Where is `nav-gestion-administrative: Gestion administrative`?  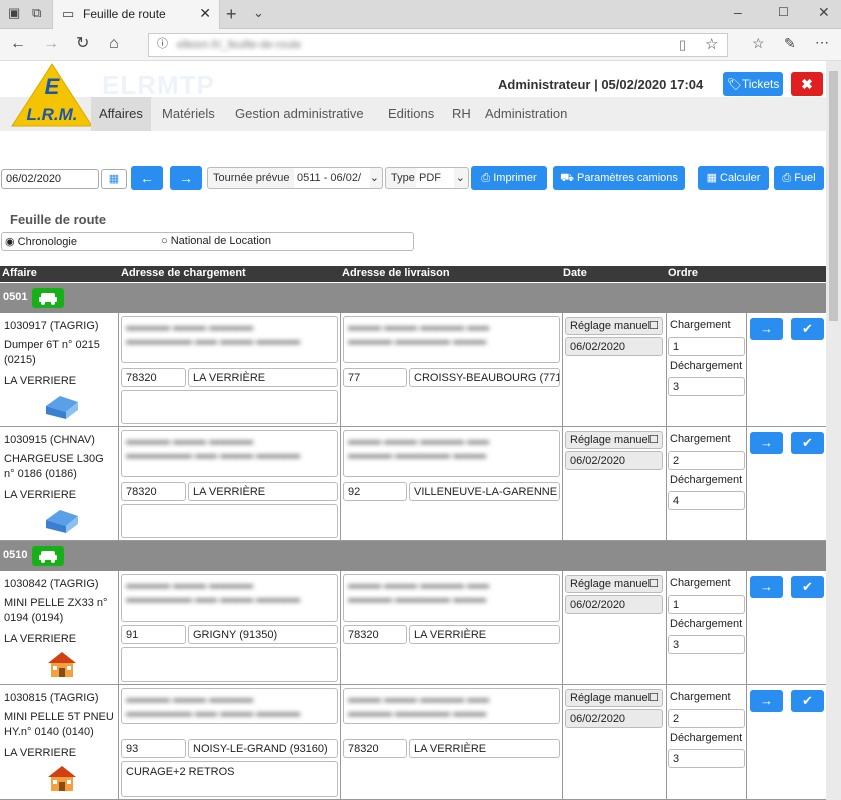
nav-gestion-administrative: Gestion administrative is located at coordinates (299, 114).